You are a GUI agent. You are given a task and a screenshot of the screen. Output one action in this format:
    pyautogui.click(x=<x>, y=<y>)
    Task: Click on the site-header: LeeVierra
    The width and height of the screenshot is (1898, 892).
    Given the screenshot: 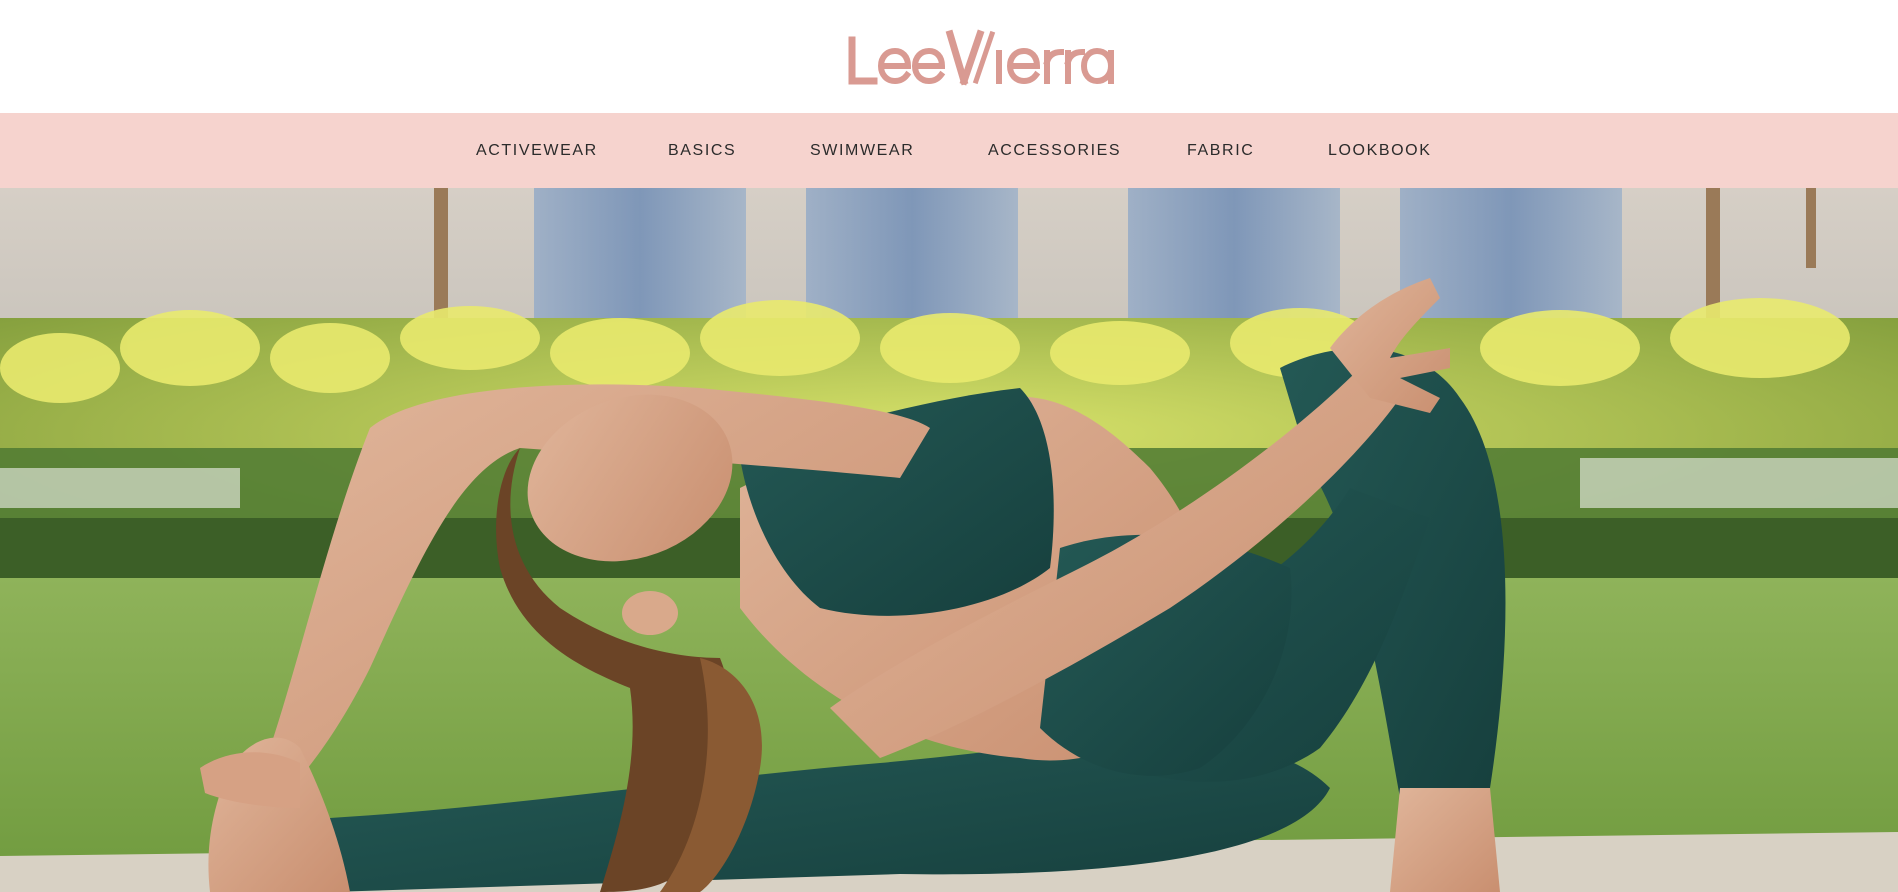 What is the action you would take?
    pyautogui.click(x=949, y=56)
    